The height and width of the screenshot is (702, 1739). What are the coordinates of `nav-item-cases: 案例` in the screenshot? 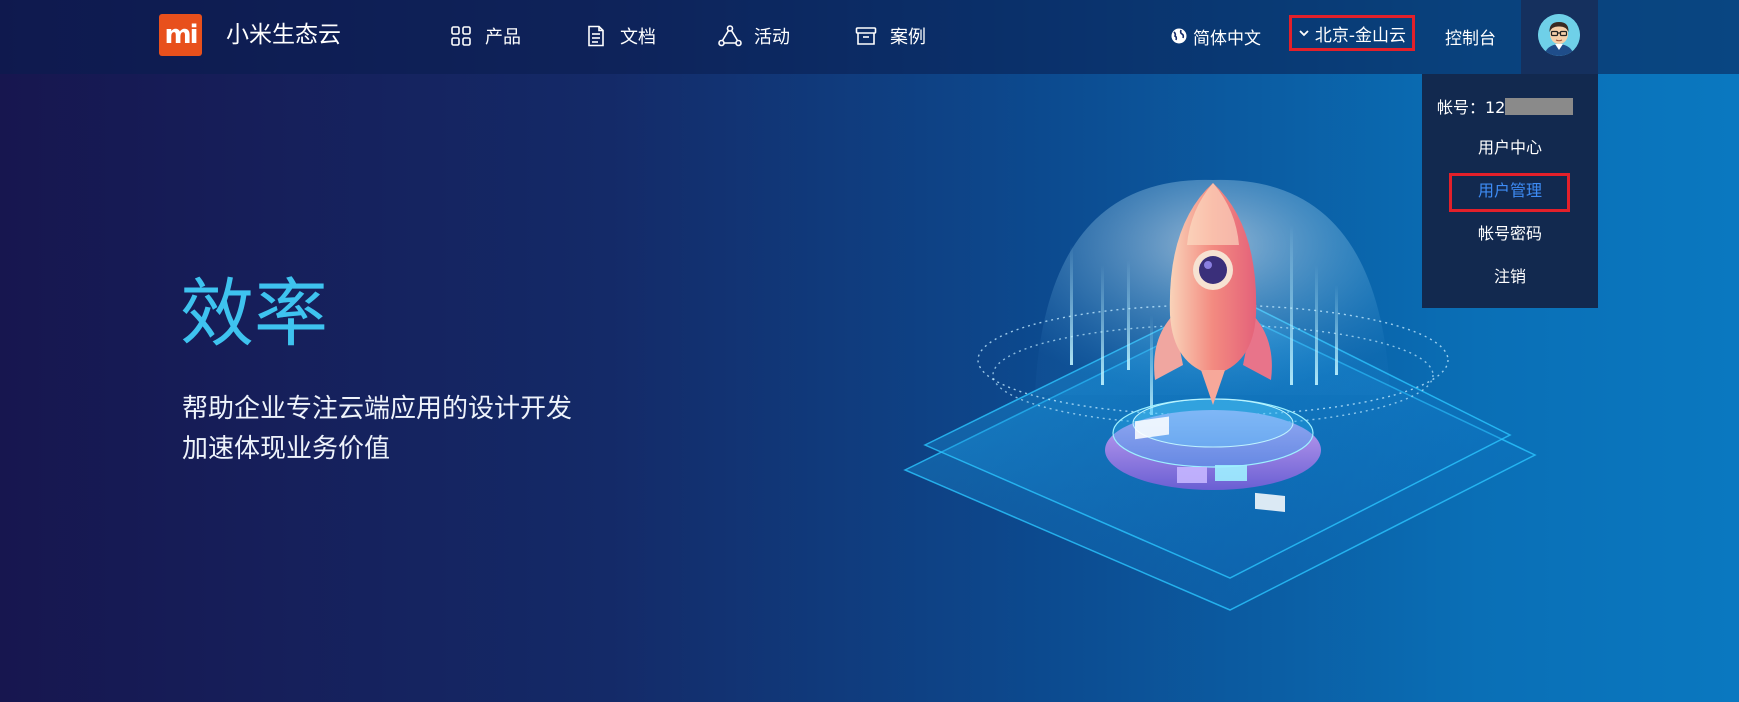 It's located at (890, 36).